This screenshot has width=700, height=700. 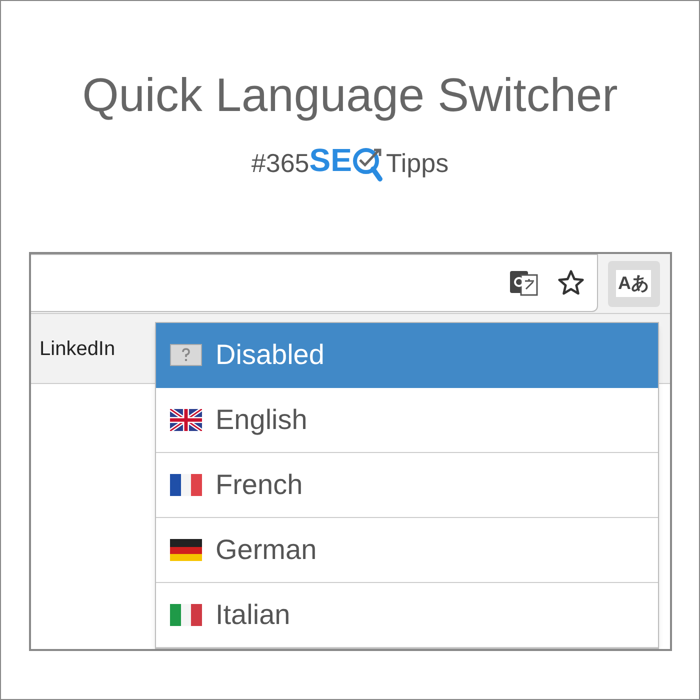 I want to click on uk-flag-icon, so click(x=186, y=420).